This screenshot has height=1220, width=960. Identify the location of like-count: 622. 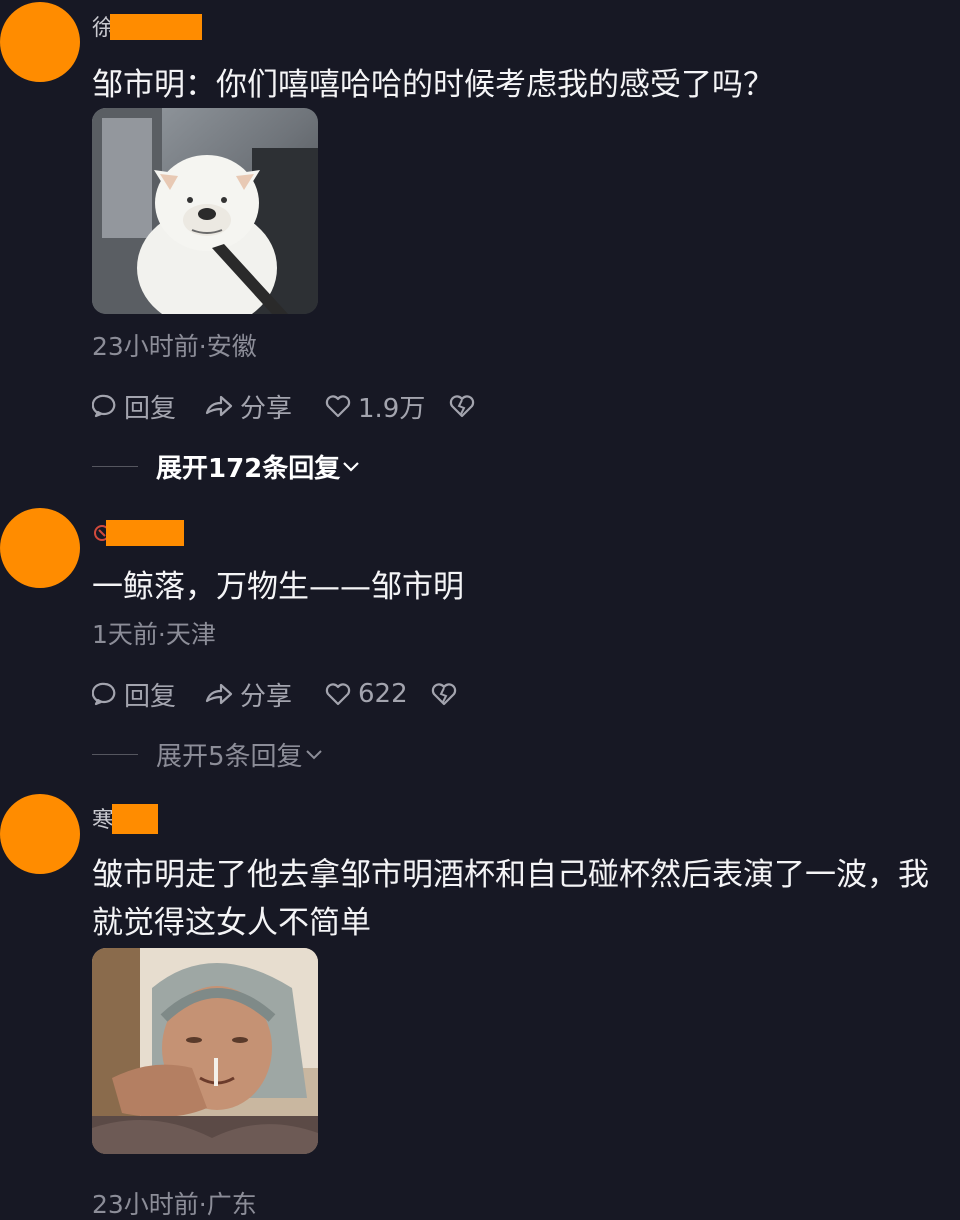
(383, 694).